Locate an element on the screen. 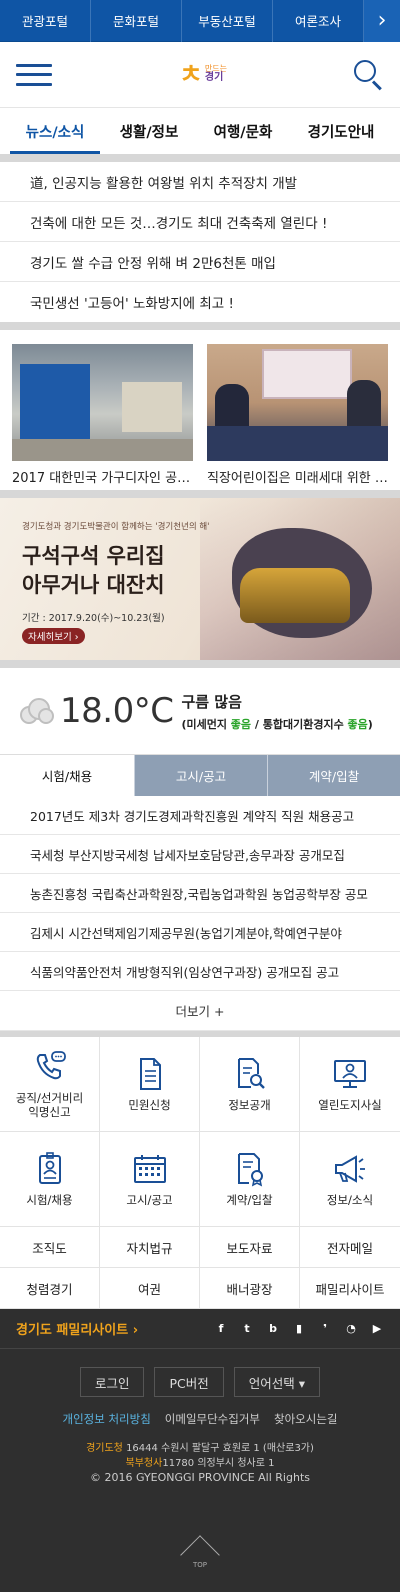 The height and width of the screenshot is (1592, 400). facebook-icon: f is located at coordinates (221, 1329).